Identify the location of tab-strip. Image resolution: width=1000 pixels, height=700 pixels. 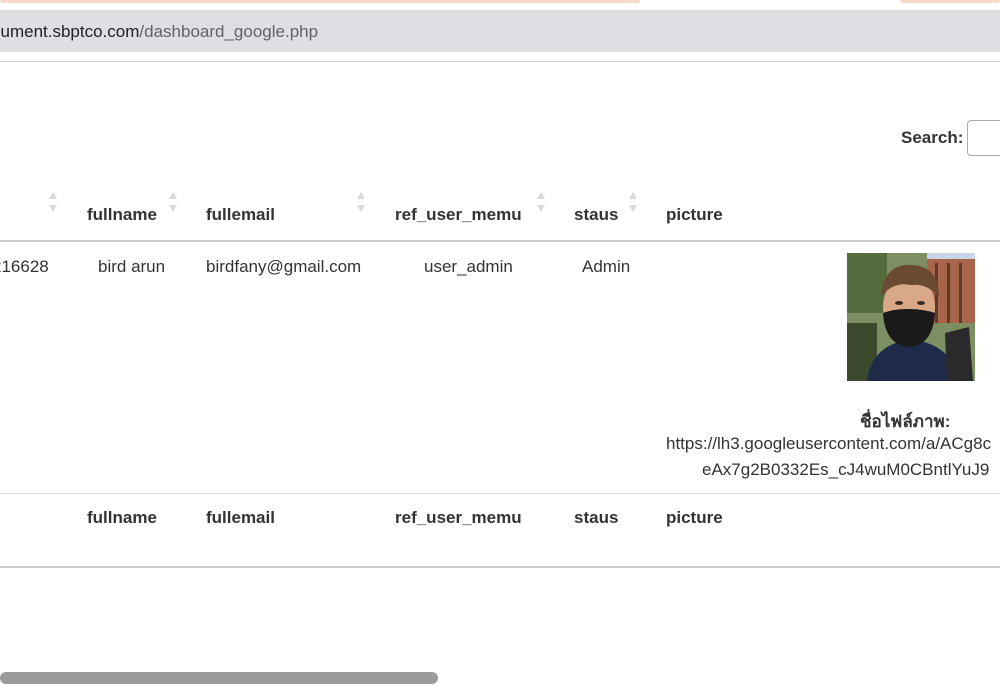
(500, 5).